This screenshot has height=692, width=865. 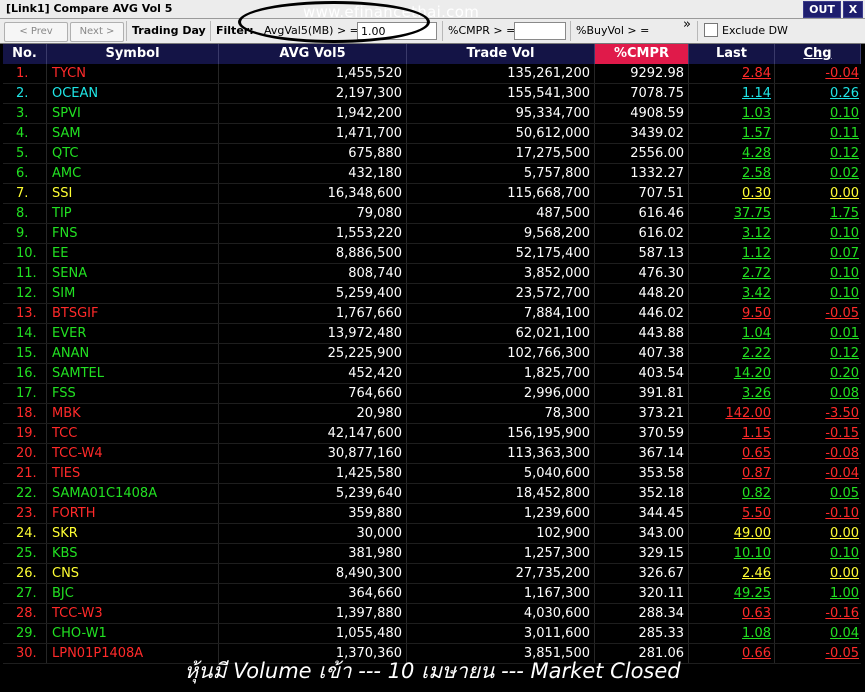 What do you see at coordinates (133, 573) in the screenshot?
I see `row-symbol: CNS` at bounding box center [133, 573].